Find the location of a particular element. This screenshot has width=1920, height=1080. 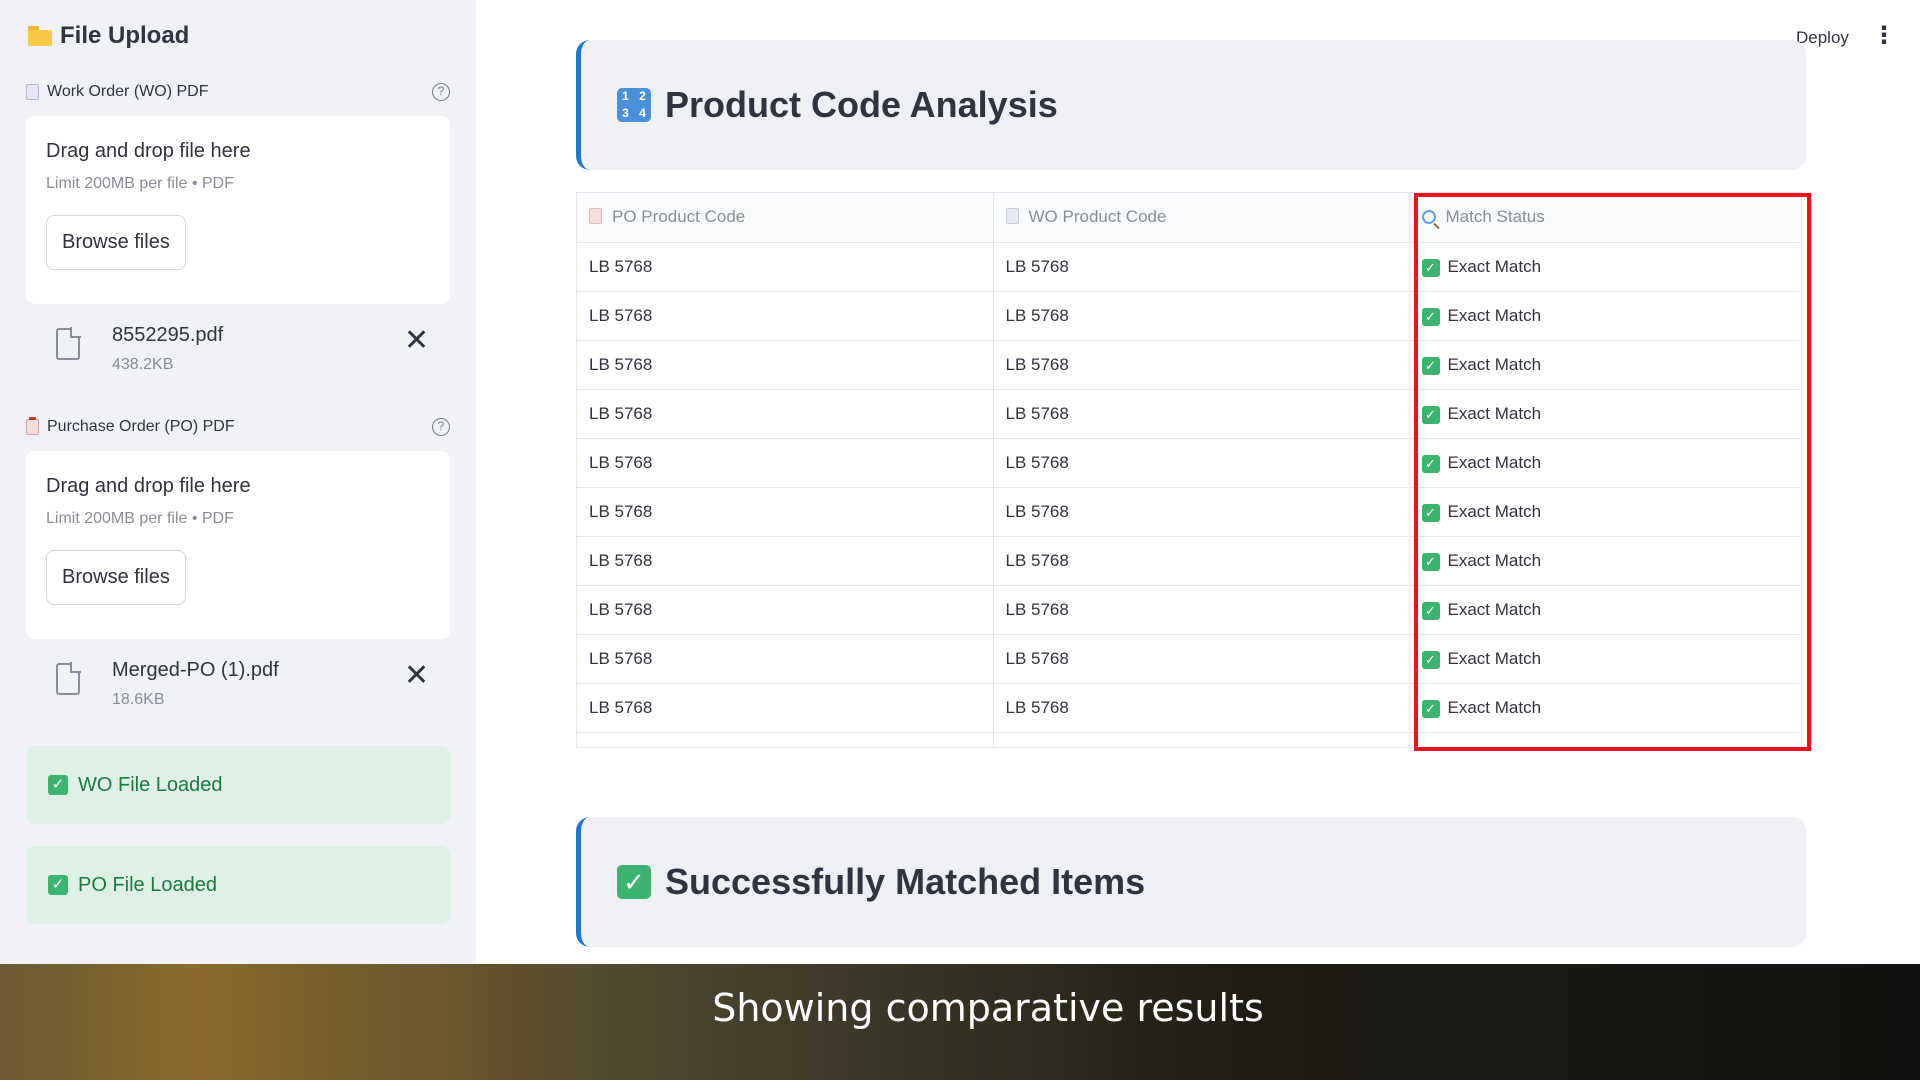

po-loaded-alert: ✓ PO File Loaded is located at coordinates (238, 885).